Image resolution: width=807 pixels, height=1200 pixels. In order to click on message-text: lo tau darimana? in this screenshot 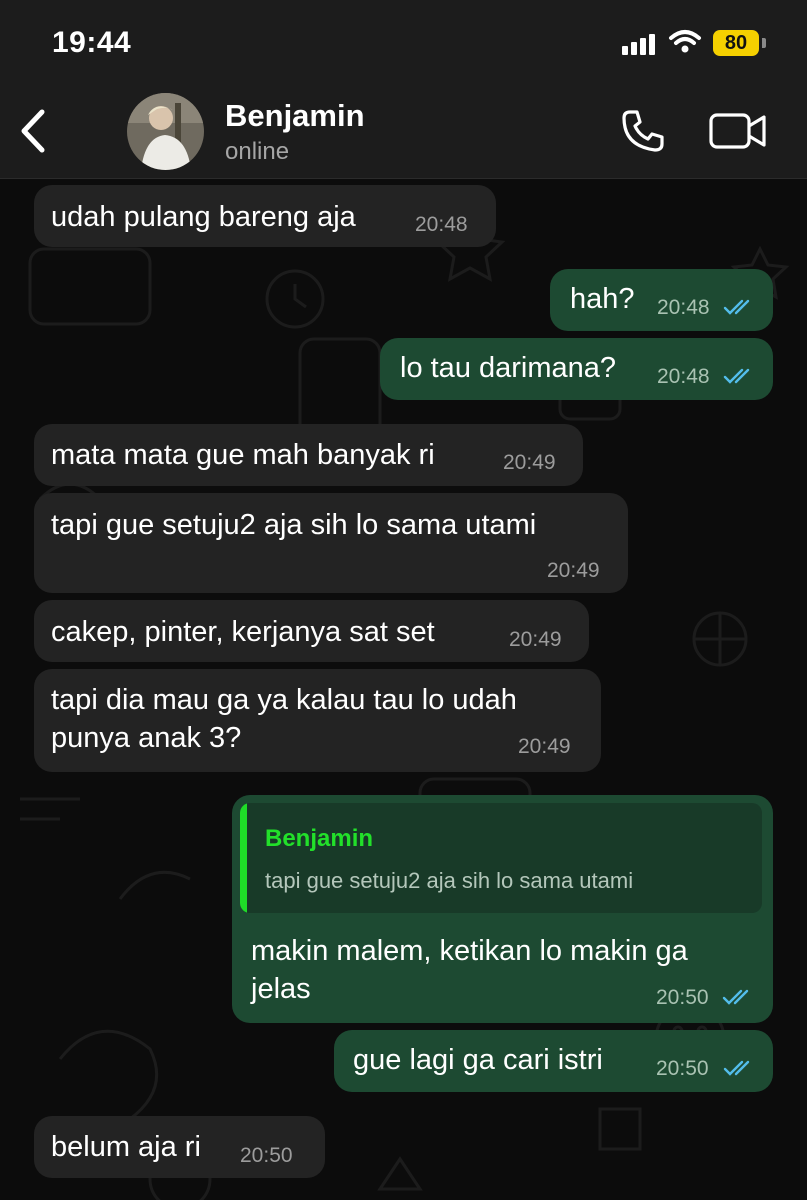, I will do `click(508, 368)`.